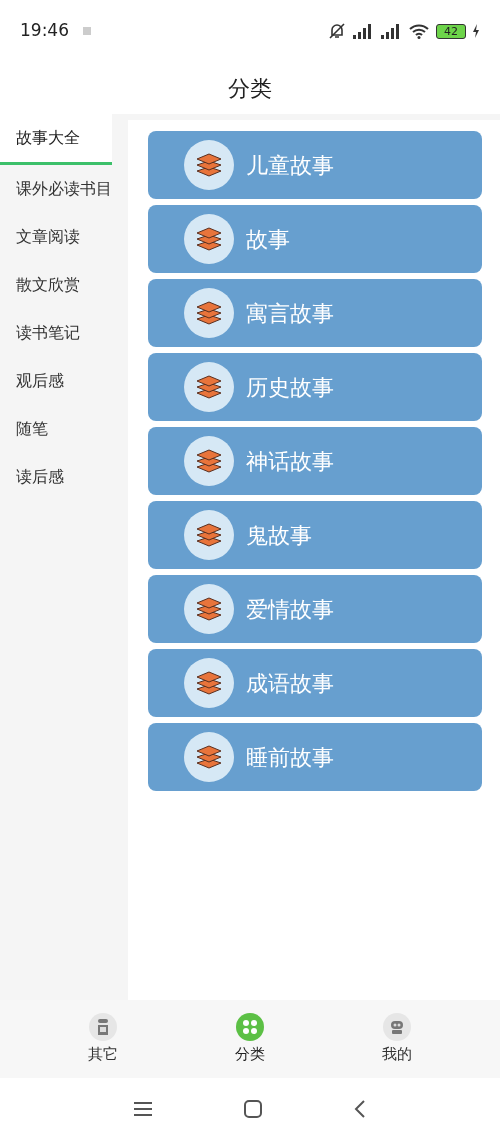 This screenshot has height=1139, width=500. I want to click on back-icon, so click(360, 1108).